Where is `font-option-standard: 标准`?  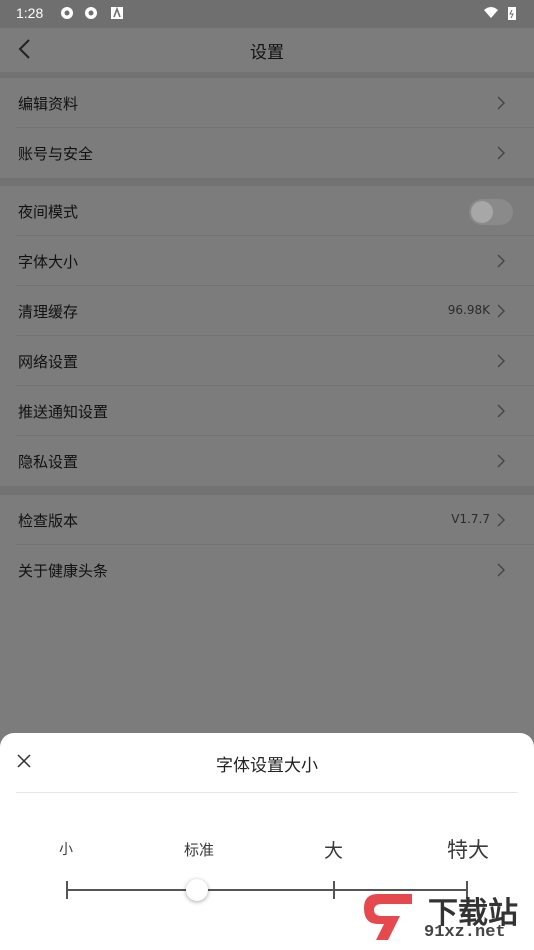
font-option-standard: 标准 is located at coordinates (199, 849).